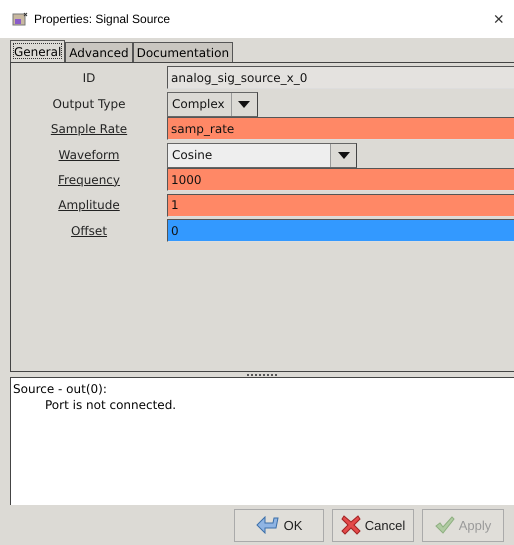 The image size is (514, 545). What do you see at coordinates (60, 389) in the screenshot?
I see `message-heading: Source - out(0):` at bounding box center [60, 389].